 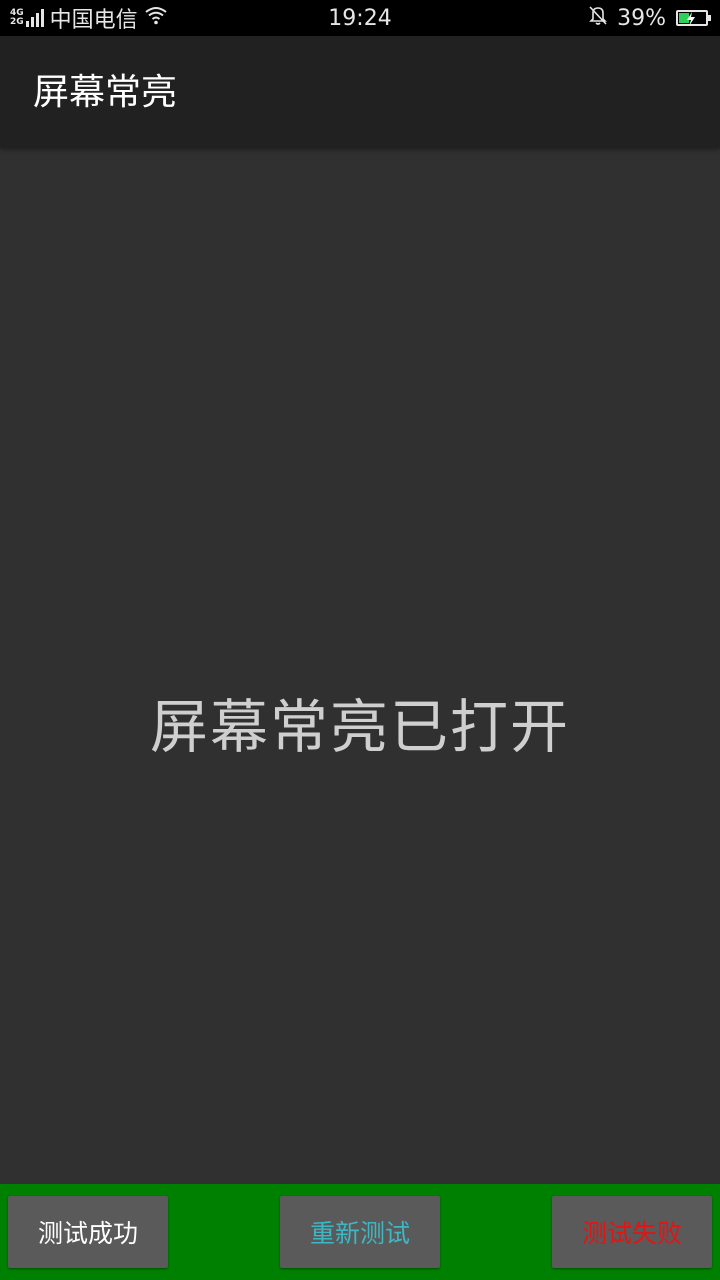 I want to click on app-title: 屏幕常亮, so click(x=105, y=92).